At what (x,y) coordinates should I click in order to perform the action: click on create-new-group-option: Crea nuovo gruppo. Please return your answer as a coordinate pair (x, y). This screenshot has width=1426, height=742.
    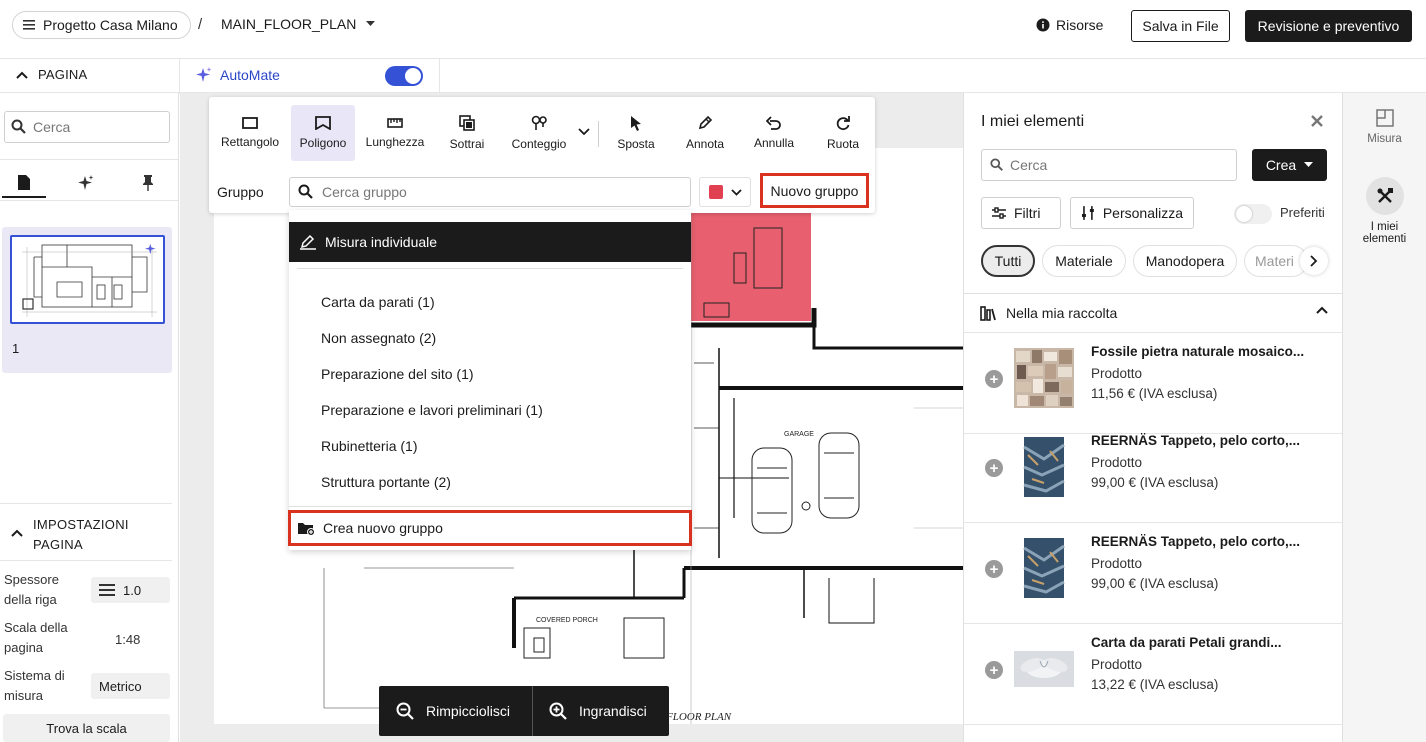
    Looking at the image, I should click on (490, 528).